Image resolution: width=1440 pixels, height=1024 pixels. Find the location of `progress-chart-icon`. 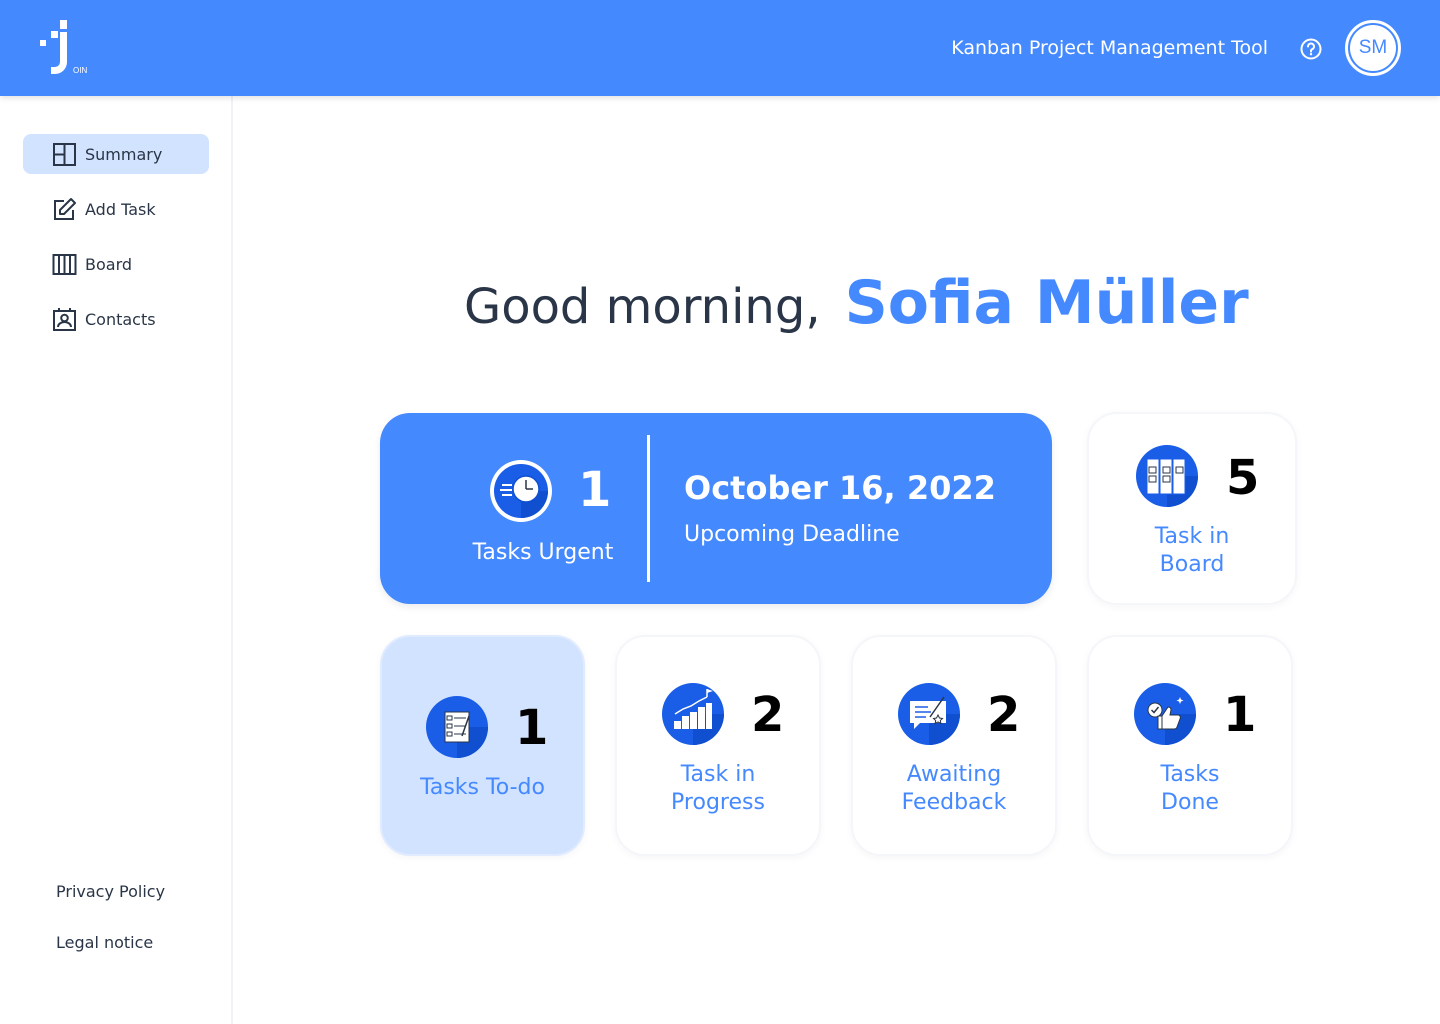

progress-chart-icon is located at coordinates (693, 714).